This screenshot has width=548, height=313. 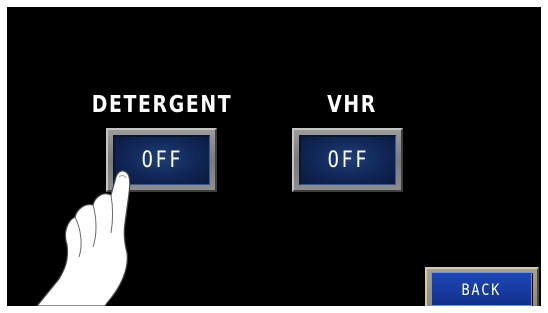 I want to click on vhr-toggle-face: OFF, so click(x=347, y=160).